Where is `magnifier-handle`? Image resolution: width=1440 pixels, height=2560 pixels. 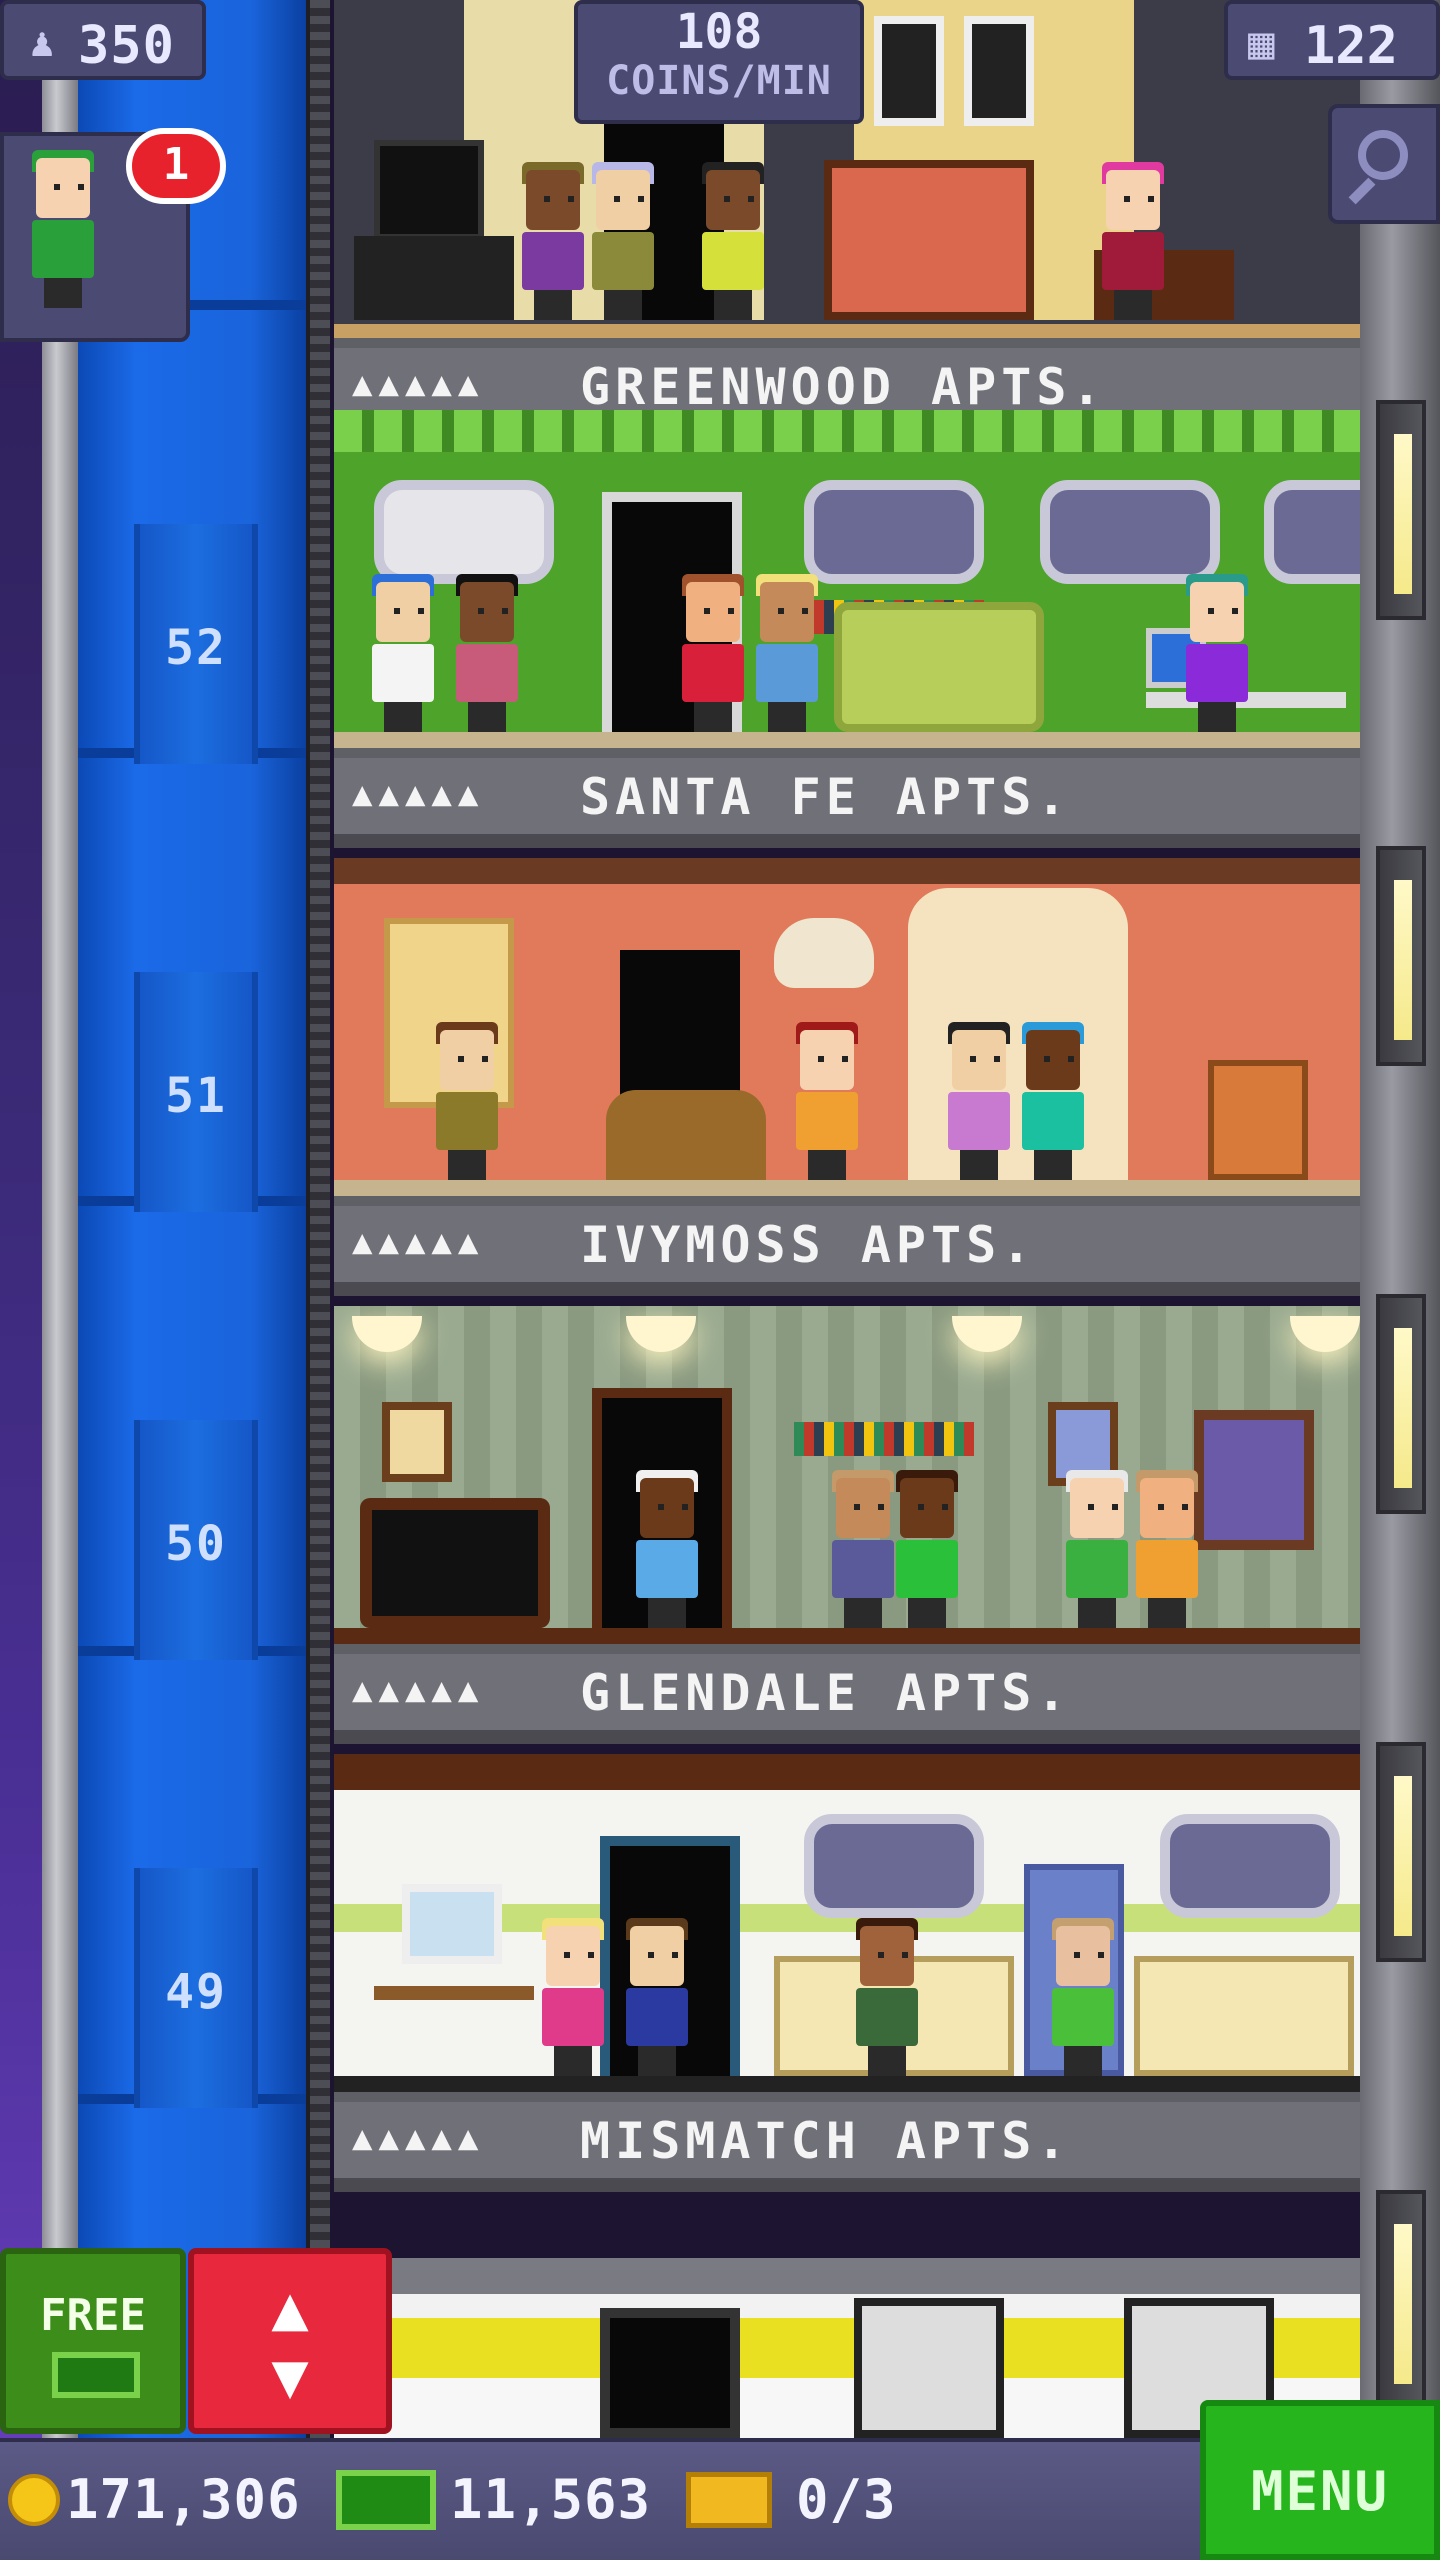
magnifier-handle is located at coordinates (1362, 191).